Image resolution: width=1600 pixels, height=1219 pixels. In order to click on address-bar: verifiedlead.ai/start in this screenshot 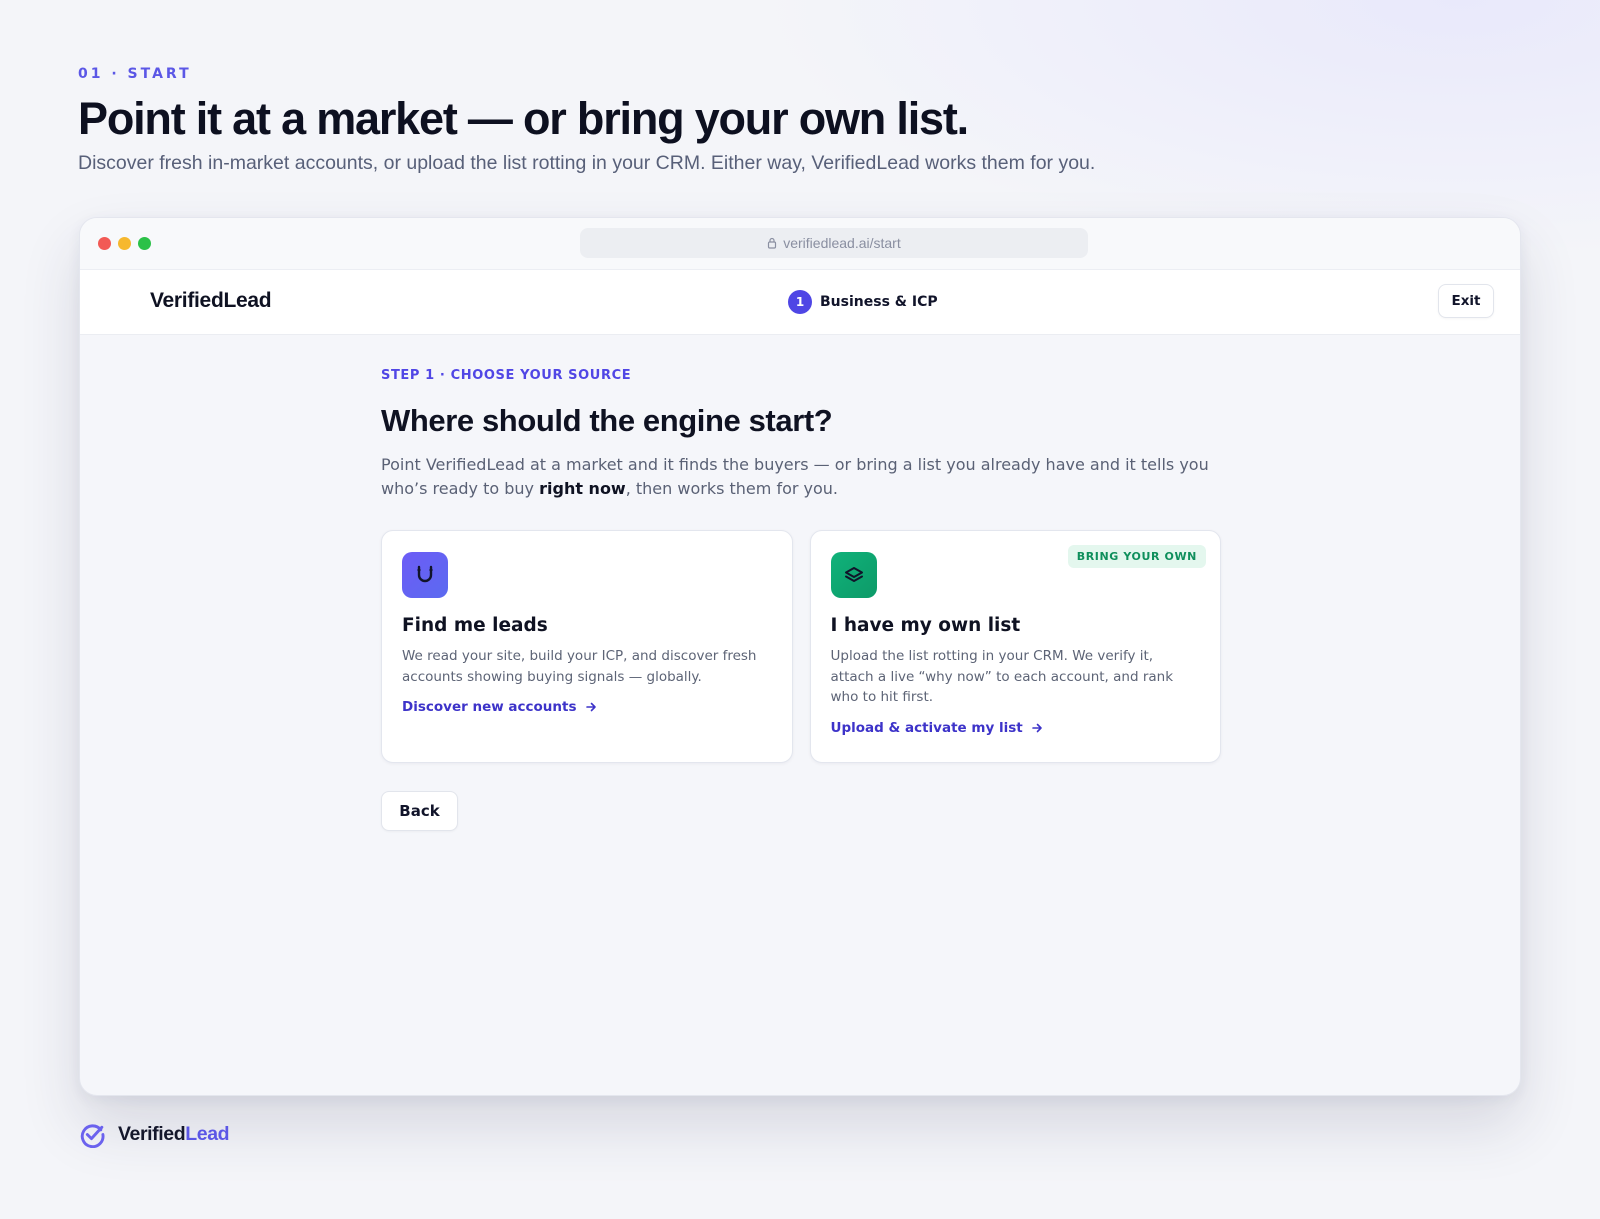, I will do `click(834, 243)`.